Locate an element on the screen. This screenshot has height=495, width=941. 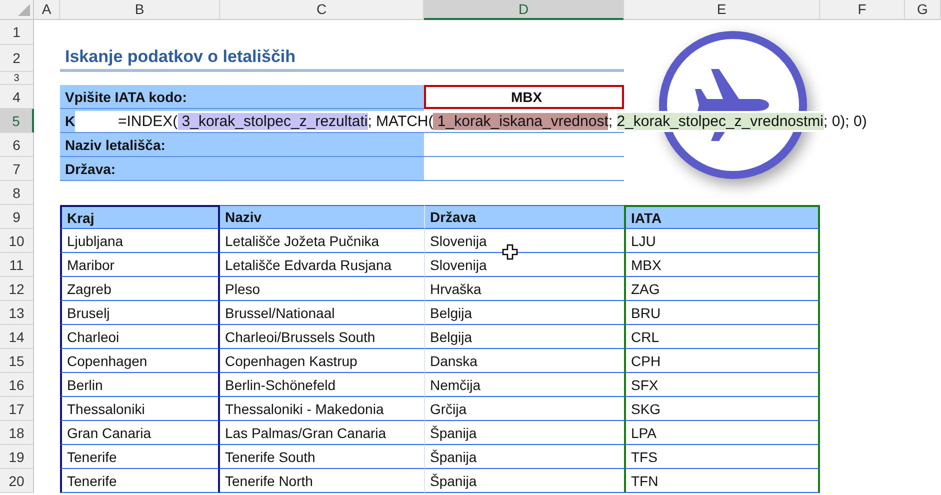
row-header: 7 is located at coordinates (17, 169).